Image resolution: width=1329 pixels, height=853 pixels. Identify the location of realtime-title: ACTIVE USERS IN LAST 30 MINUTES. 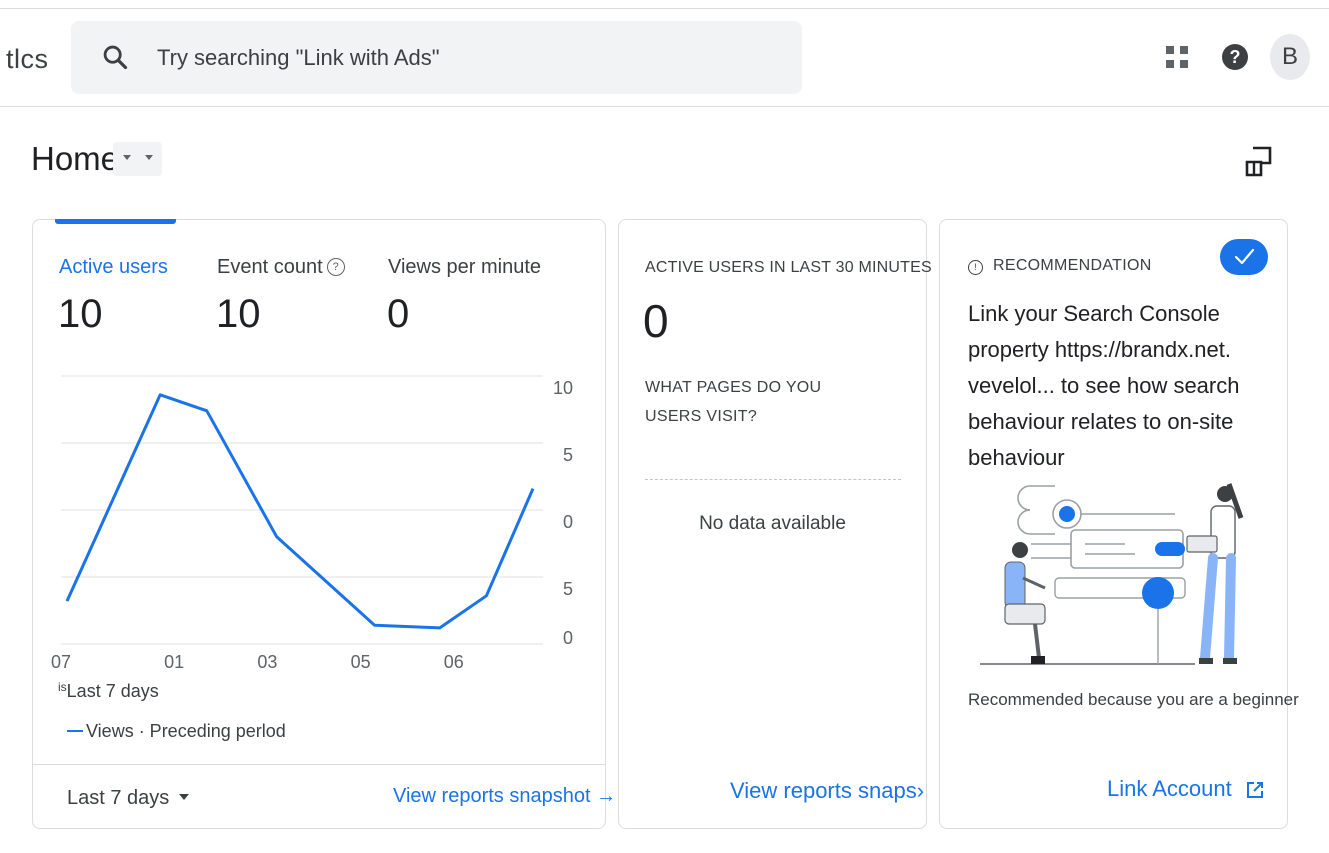
(788, 267).